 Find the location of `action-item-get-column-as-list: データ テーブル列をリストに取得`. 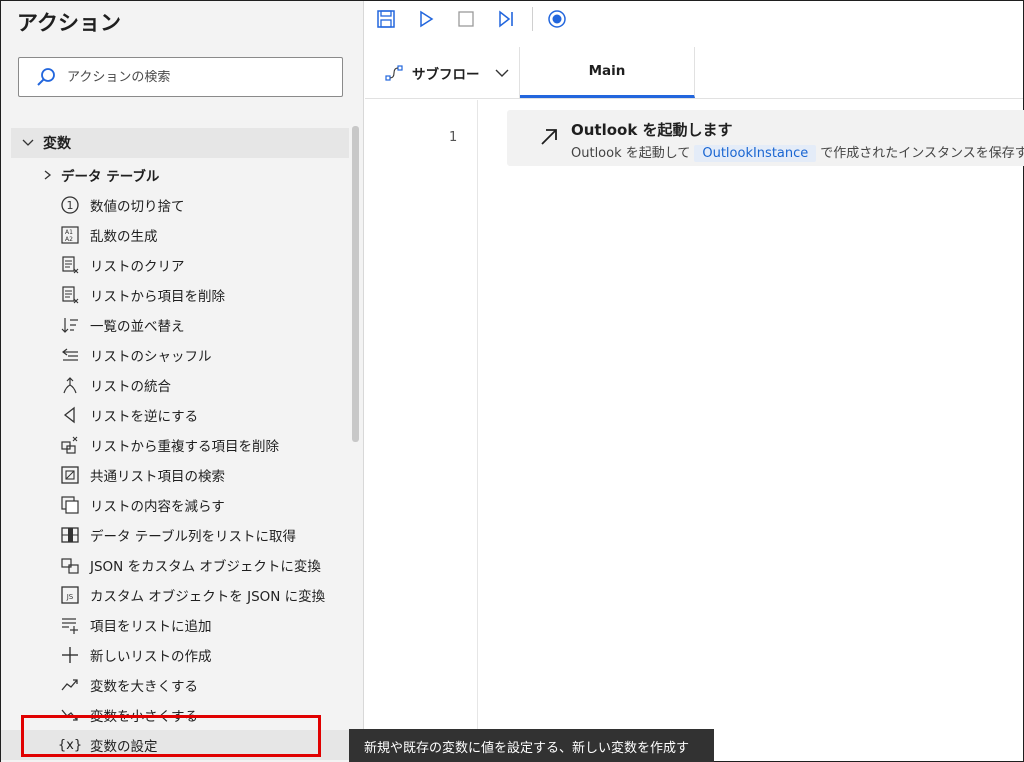

action-item-get-column-as-list: データ テーブル列をリストに取得 is located at coordinates (176, 535).